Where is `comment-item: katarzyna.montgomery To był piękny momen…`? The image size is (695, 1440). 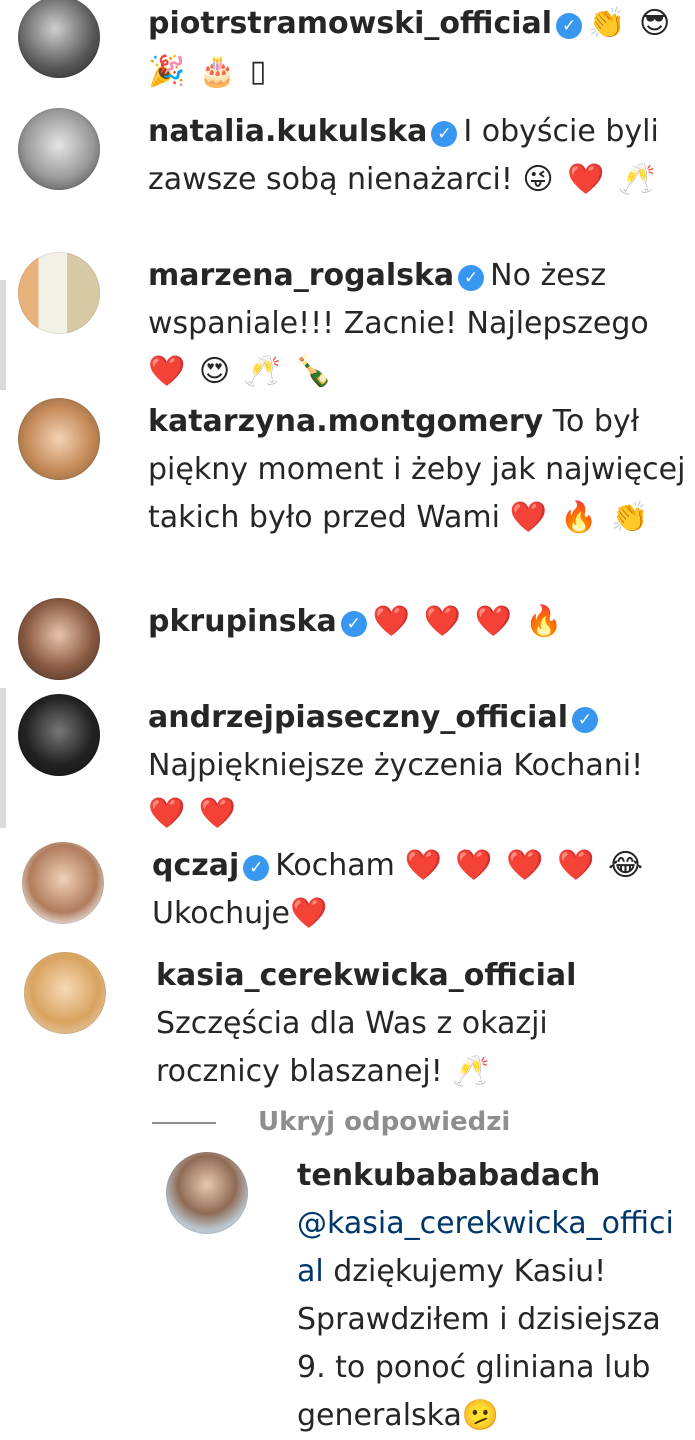
comment-item: katarzyna.montgomery To był piękny momen… is located at coordinates (347, 493).